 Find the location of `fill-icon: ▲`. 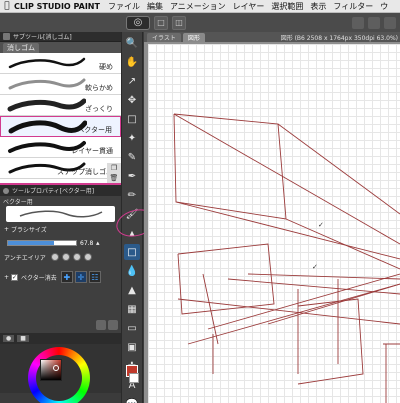

fill-icon: ▲ is located at coordinates (132, 290).